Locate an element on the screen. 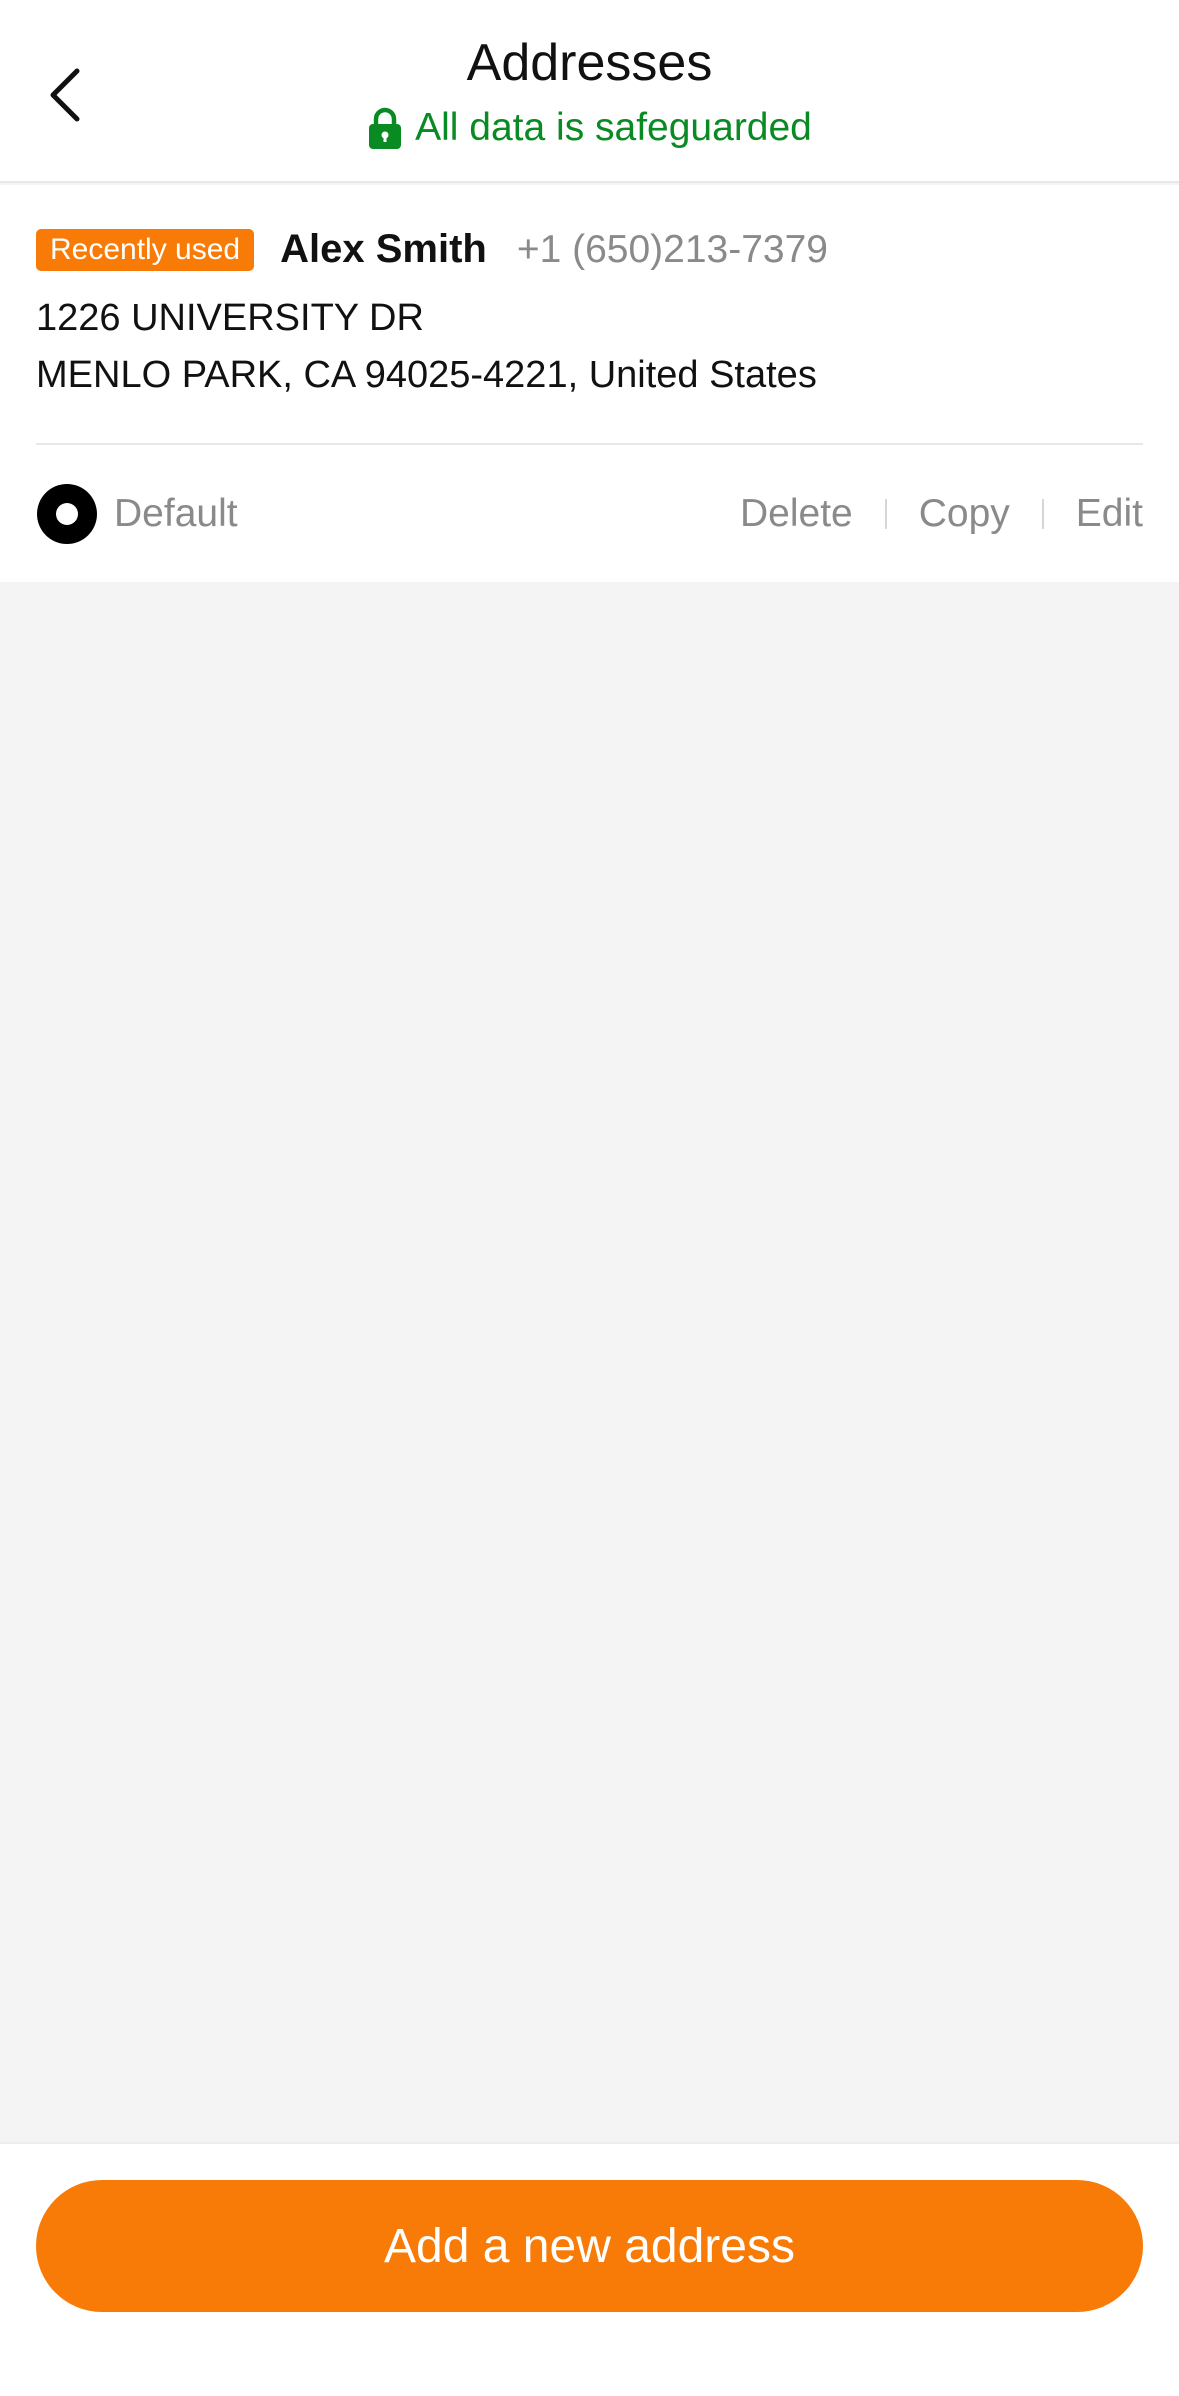 This screenshot has height=2396, width=1179. address-actions: Delete Copy Edit is located at coordinates (941, 514).